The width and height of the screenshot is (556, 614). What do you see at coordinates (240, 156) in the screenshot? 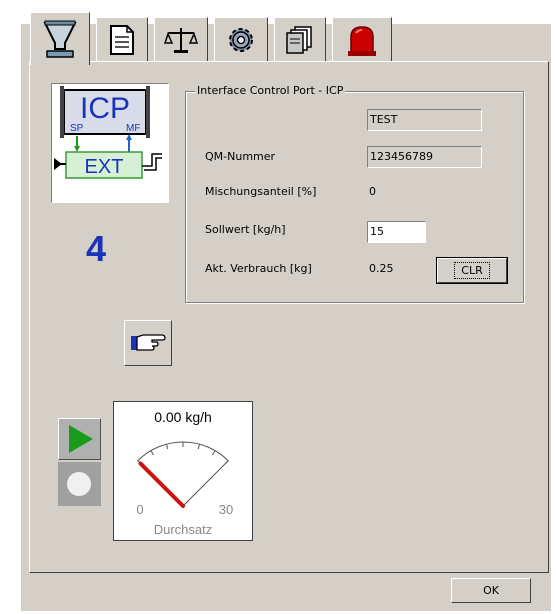
I see `qm-label: QM-Nummer` at bounding box center [240, 156].